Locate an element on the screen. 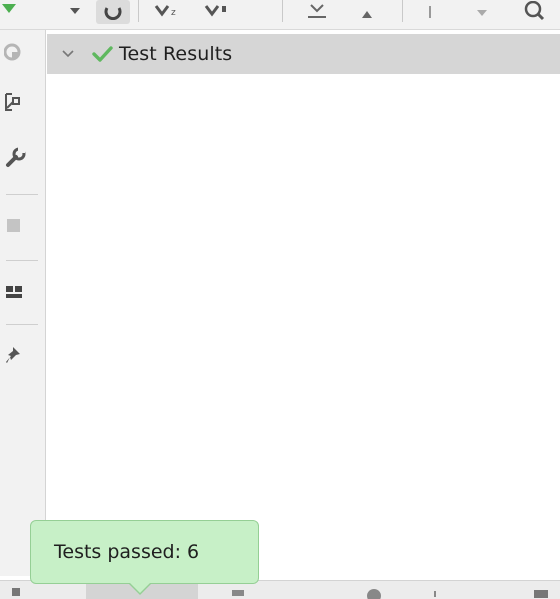 The height and width of the screenshot is (599, 560). collapse-all-icon is located at coordinates (367, 12).